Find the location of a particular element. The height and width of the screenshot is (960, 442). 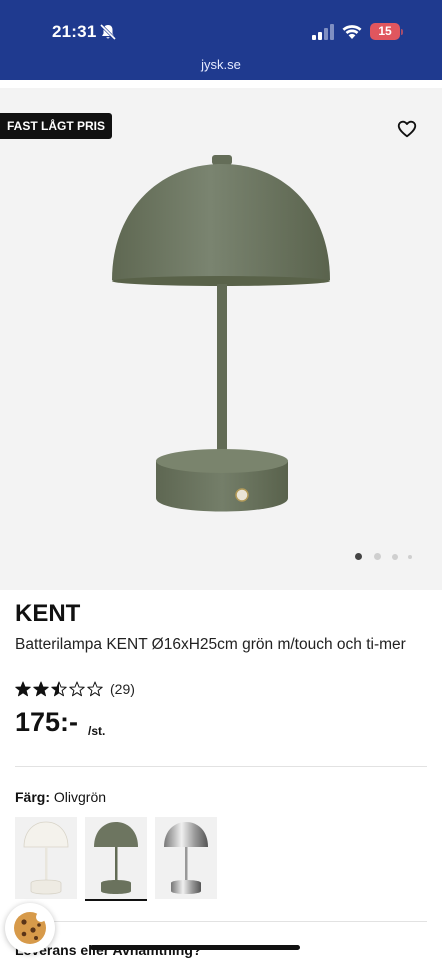

heart-icon is located at coordinates (407, 129).